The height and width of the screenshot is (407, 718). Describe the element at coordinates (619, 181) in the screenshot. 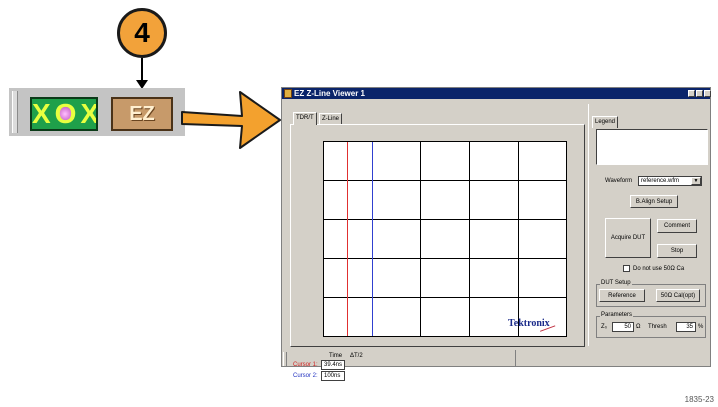

I see `waveform-label: Waveform` at that location.